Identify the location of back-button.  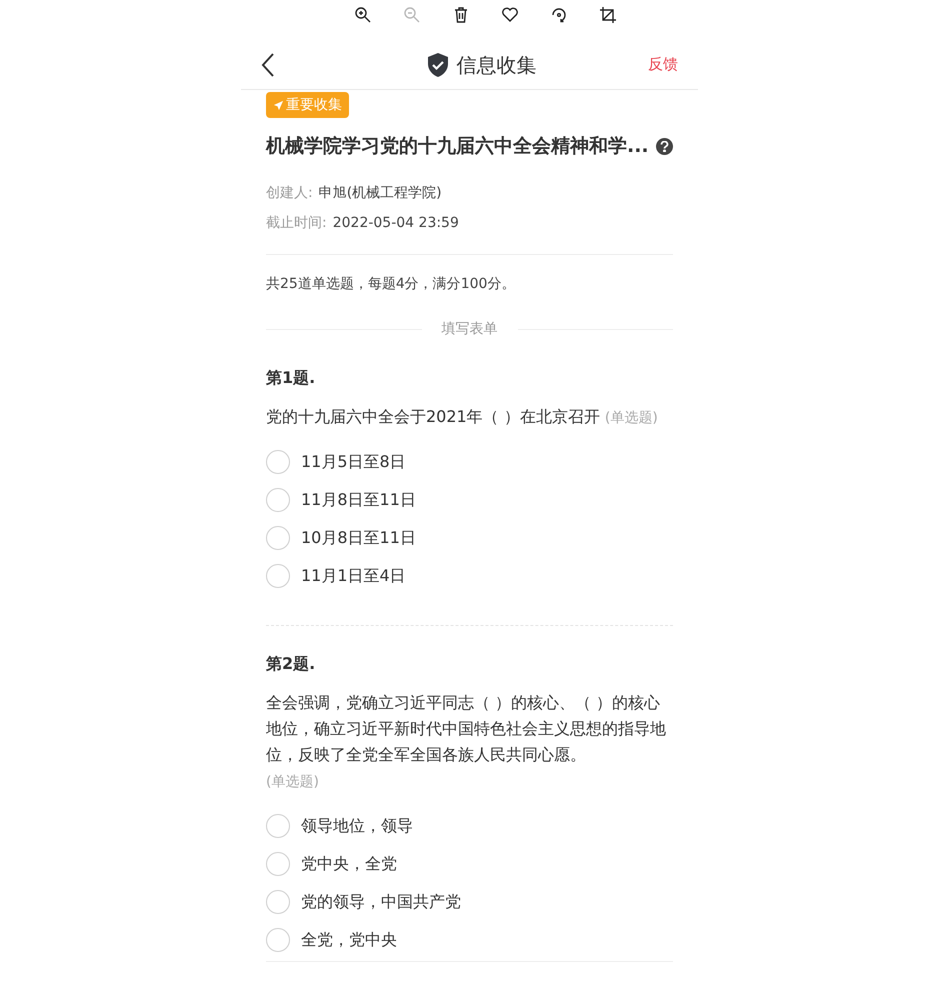
(268, 65).